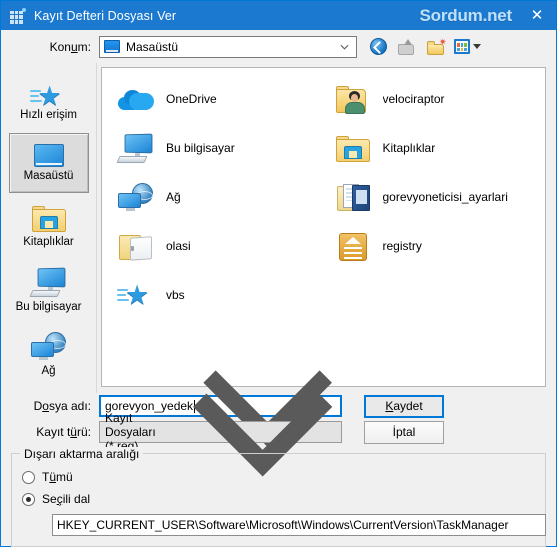 Image resolution: width=557 pixels, height=547 pixels. Describe the element at coordinates (66, 499) in the screenshot. I see `radio-selected-branch-label: Seçili dal` at that location.